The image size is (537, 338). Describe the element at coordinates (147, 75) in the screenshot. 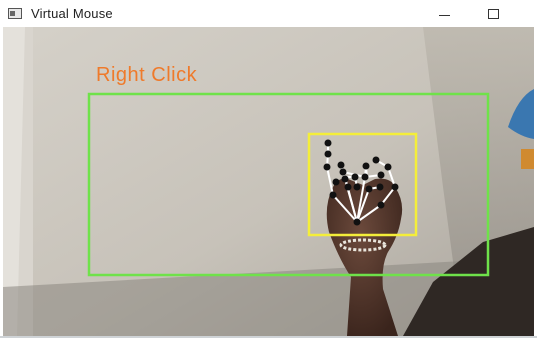

I see `gesture-mode-label: Right Click` at that location.